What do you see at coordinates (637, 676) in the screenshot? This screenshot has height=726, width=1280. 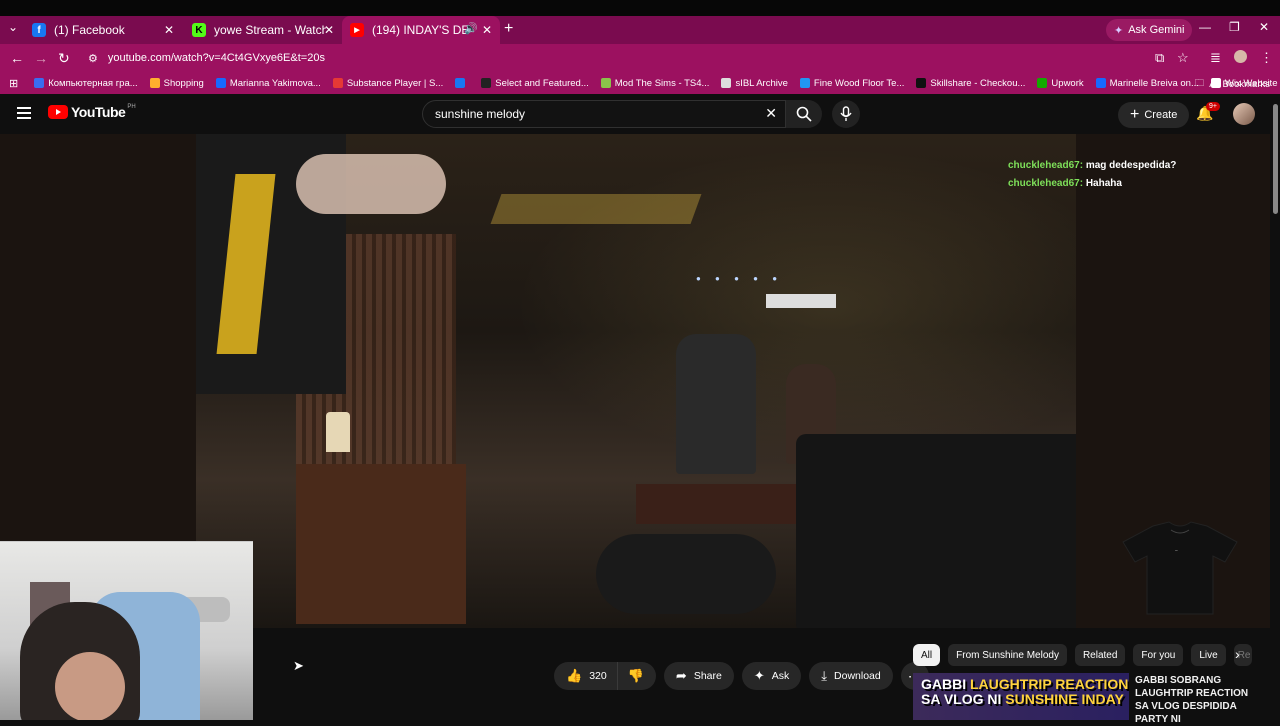 I see `dislike-button: 👎` at bounding box center [637, 676].